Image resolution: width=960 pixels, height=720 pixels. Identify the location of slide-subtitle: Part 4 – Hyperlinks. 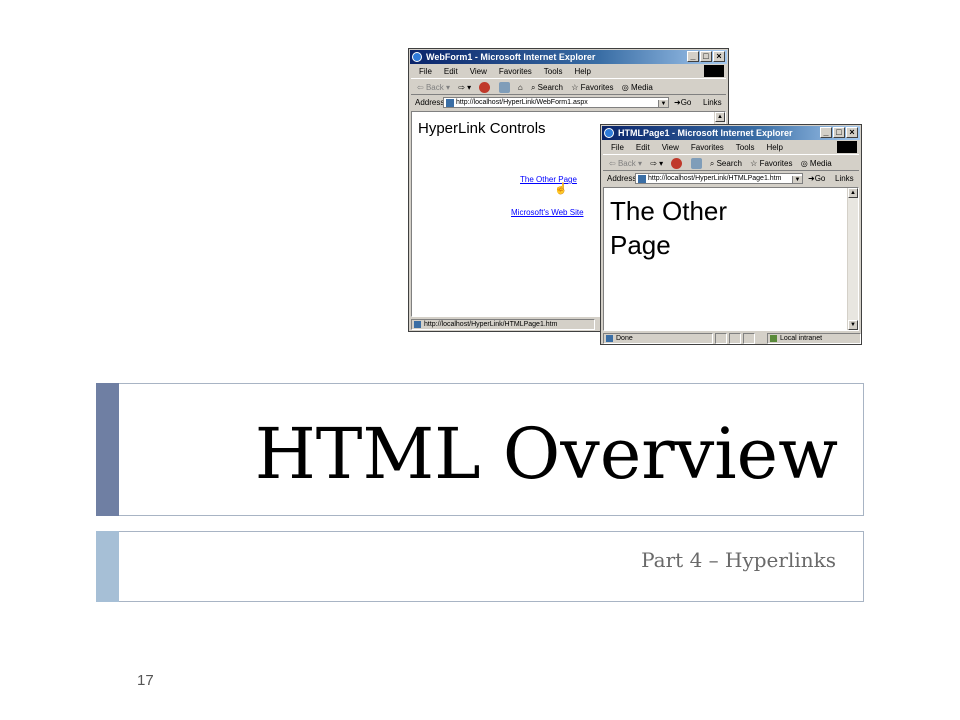
(738, 560).